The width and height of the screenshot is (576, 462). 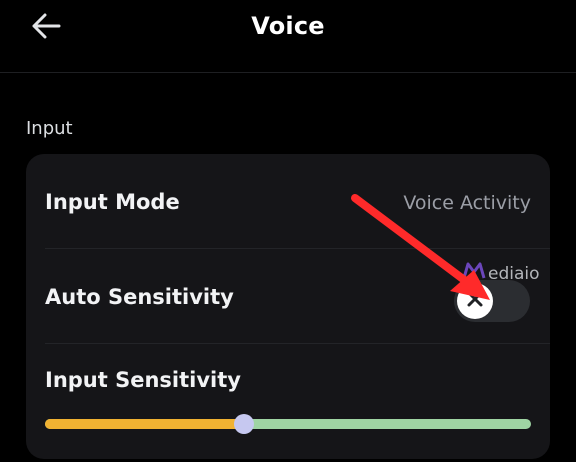 I want to click on input-sensitivity-slider, so click(x=288, y=424).